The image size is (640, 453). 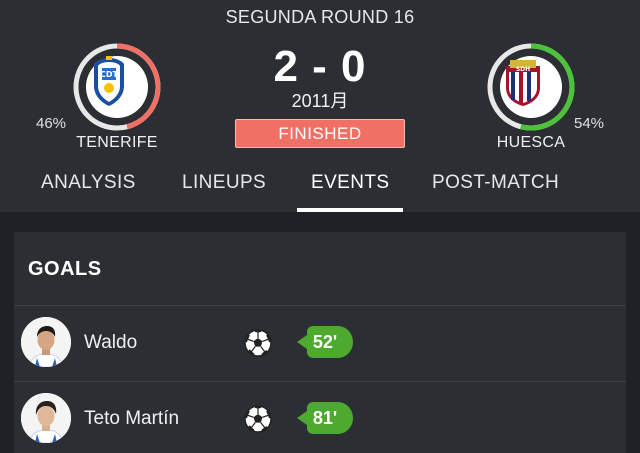 I want to click on active-tab-indicator, so click(x=350, y=210).